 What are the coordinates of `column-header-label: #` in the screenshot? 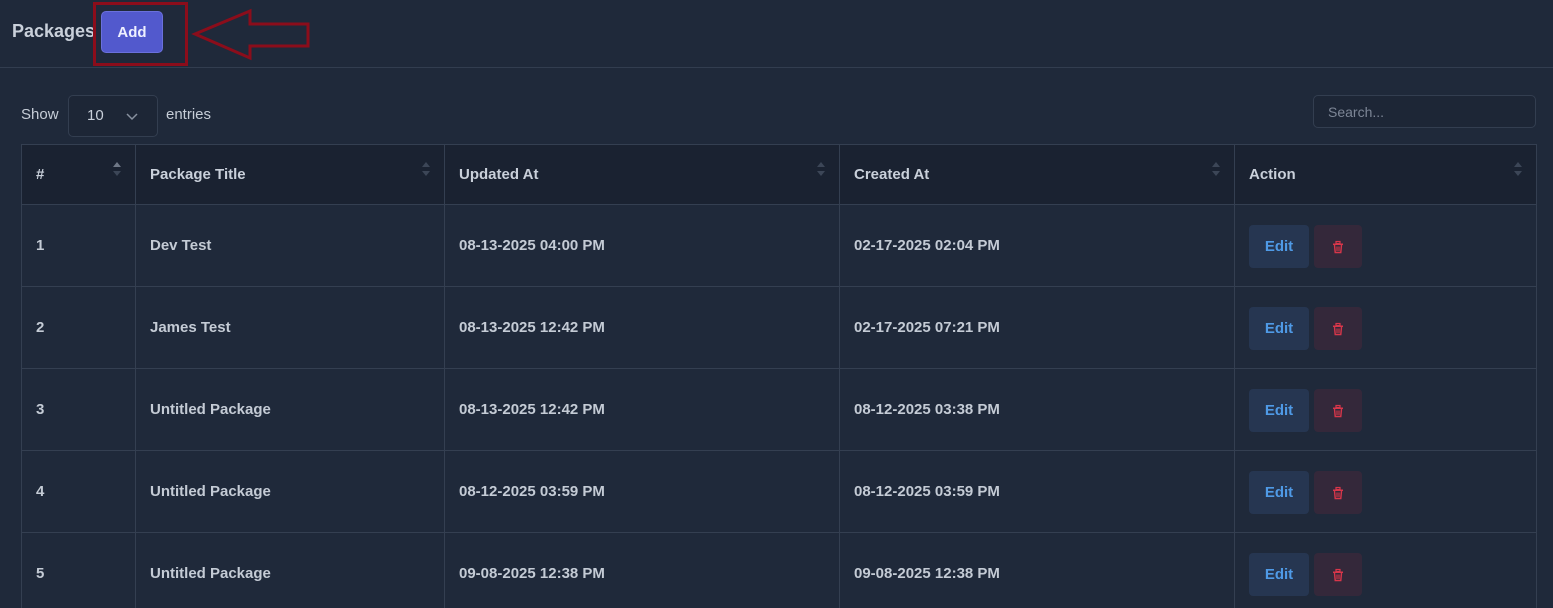 It's located at (40, 174).